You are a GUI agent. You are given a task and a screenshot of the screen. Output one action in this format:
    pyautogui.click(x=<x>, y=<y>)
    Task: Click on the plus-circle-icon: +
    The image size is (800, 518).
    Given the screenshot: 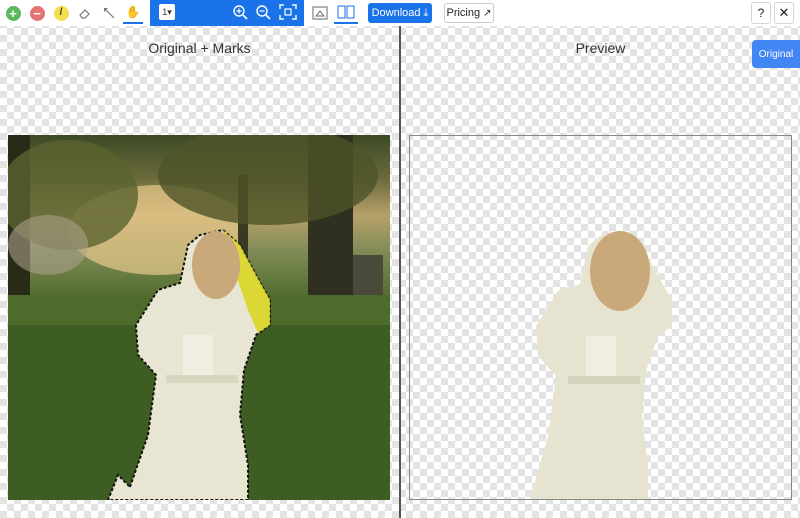 What is the action you would take?
    pyautogui.click(x=13, y=13)
    